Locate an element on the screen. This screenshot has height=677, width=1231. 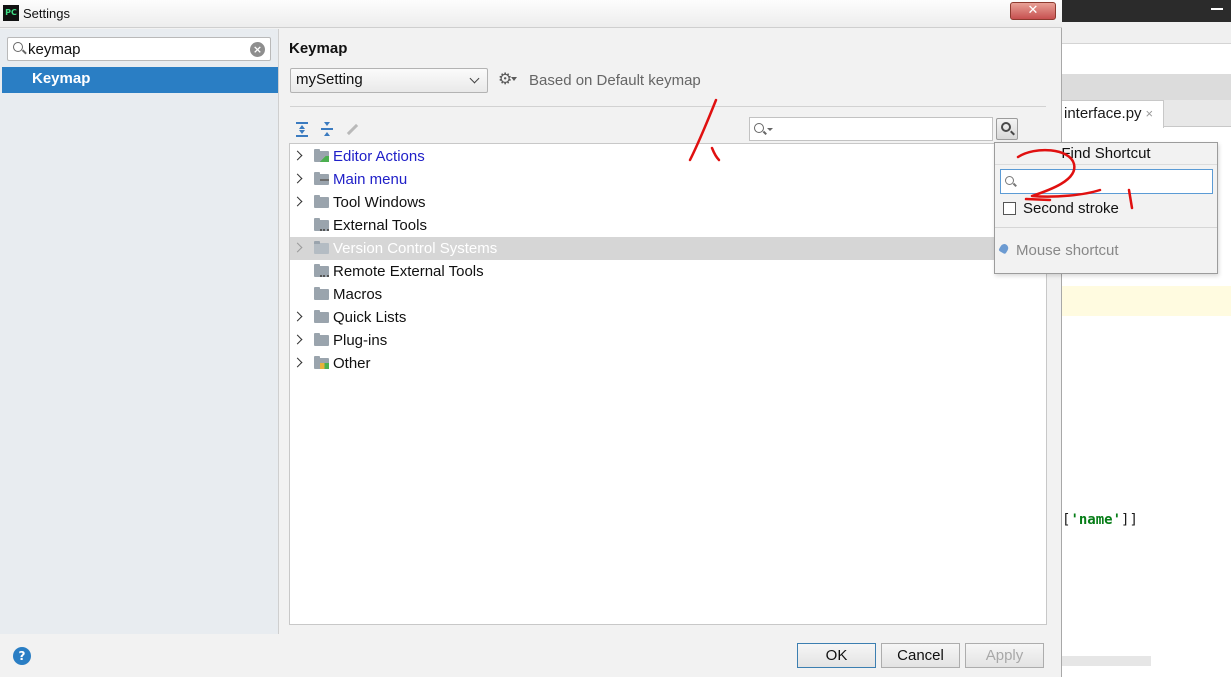
tree-item-macros: Macros is located at coordinates (668, 294).